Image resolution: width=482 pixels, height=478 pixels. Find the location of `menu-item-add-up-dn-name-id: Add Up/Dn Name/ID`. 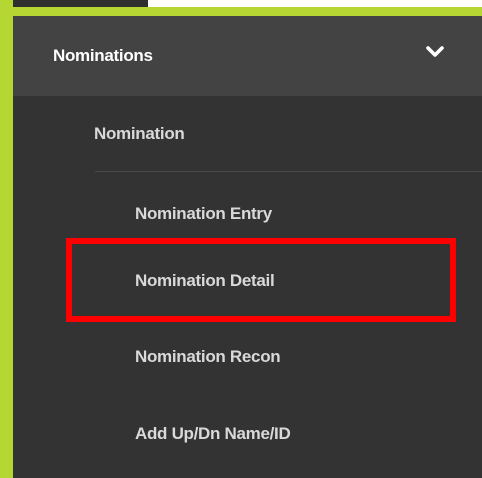

menu-item-add-up-dn-name-id: Add Up/Dn Name/ID is located at coordinates (213, 434).